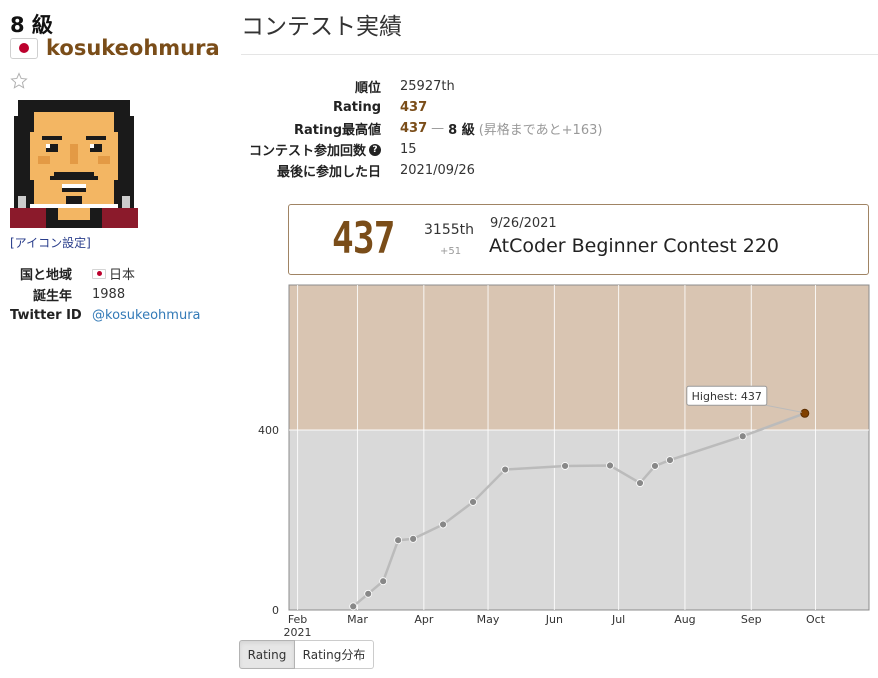  Describe the element at coordinates (356, 107) in the screenshot. I see `stats-key: Rating` at that location.